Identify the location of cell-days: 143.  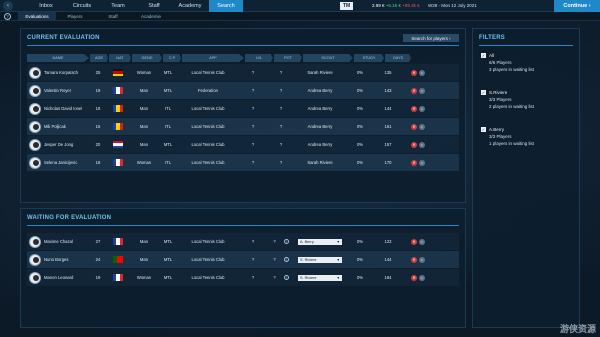
(388, 90).